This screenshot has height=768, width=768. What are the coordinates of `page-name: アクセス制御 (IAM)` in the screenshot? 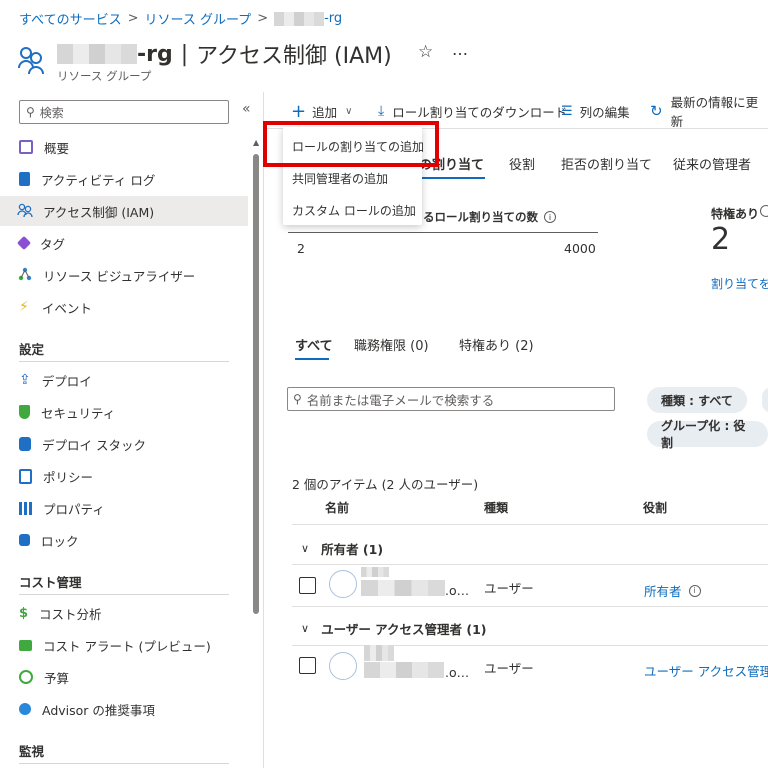 It's located at (294, 56).